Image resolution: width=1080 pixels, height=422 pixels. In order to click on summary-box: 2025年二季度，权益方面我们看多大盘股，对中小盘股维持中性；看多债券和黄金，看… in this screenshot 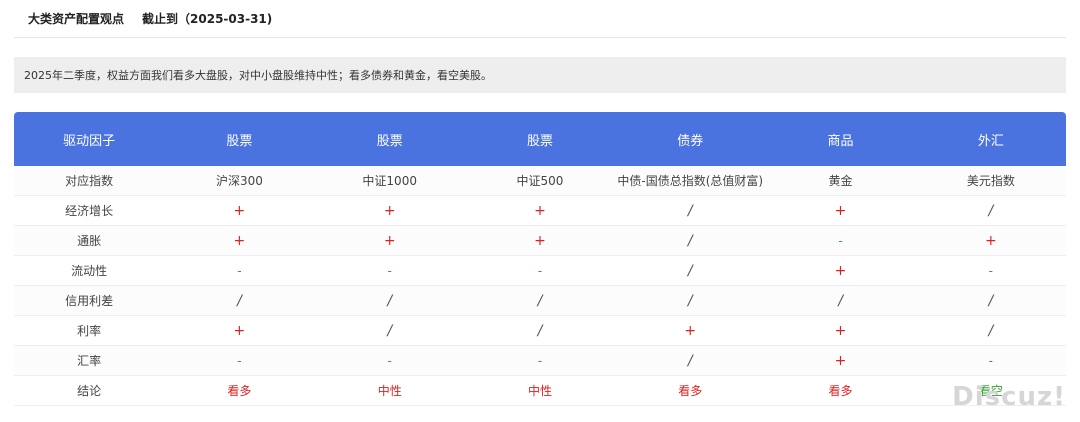, I will do `click(540, 75)`.